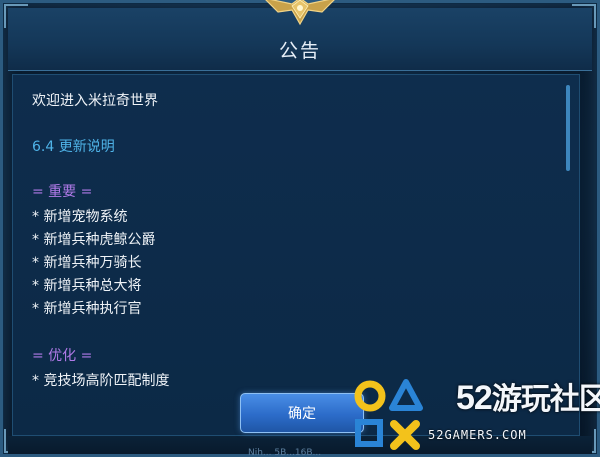  What do you see at coordinates (568, 128) in the screenshot?
I see `content-scrollbar` at bounding box center [568, 128].